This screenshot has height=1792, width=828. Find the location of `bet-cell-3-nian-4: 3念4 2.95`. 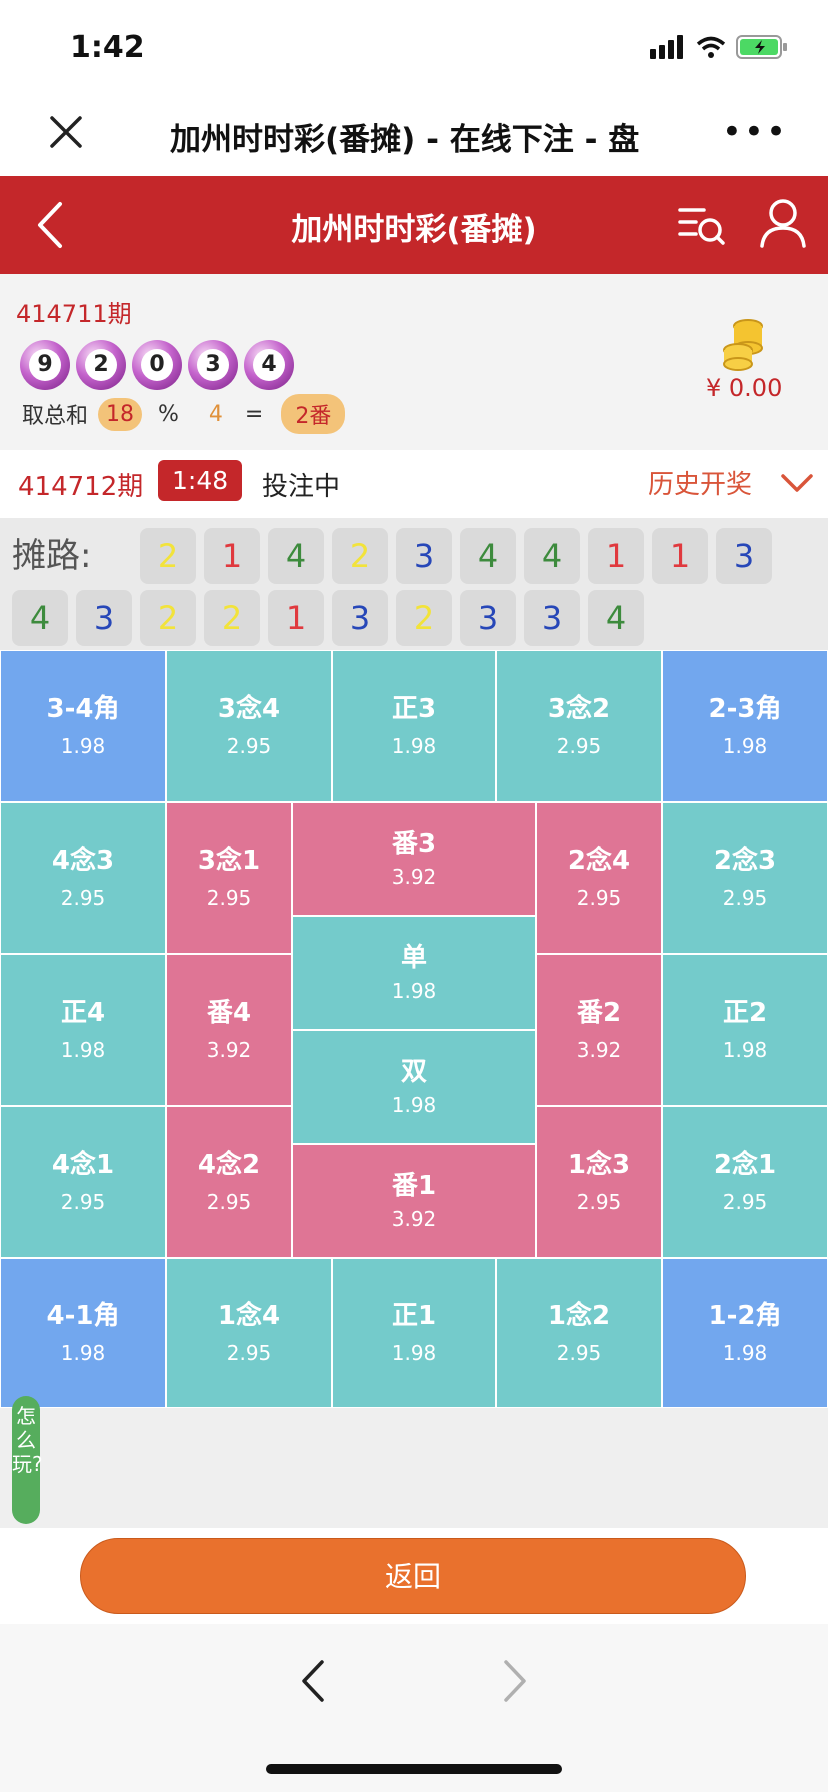

bet-cell-3-nian-4: 3念4 2.95 is located at coordinates (249, 726).